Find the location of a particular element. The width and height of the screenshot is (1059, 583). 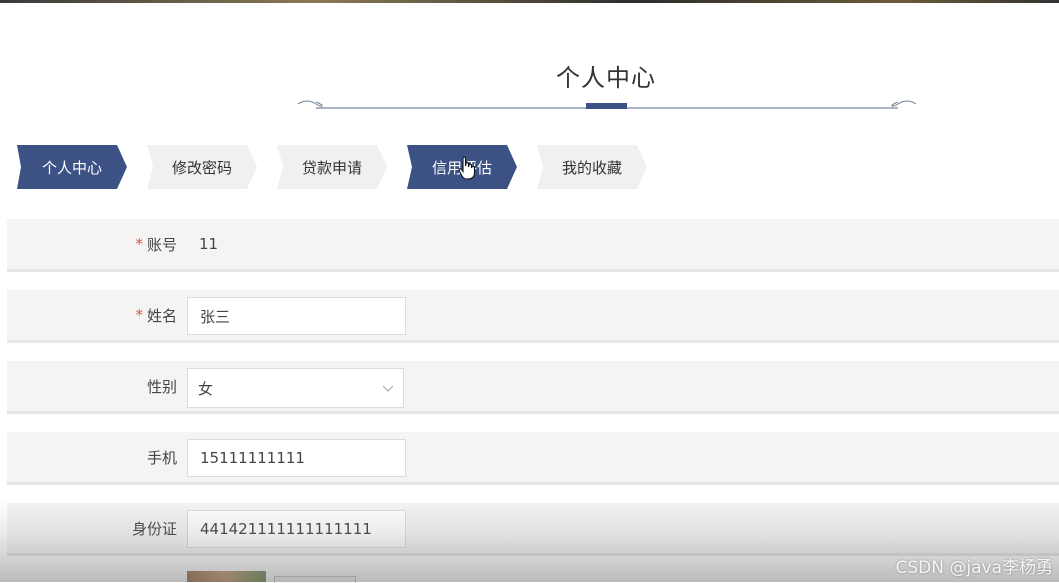

tab-my-favorites: 我的收藏 is located at coordinates (592, 167).